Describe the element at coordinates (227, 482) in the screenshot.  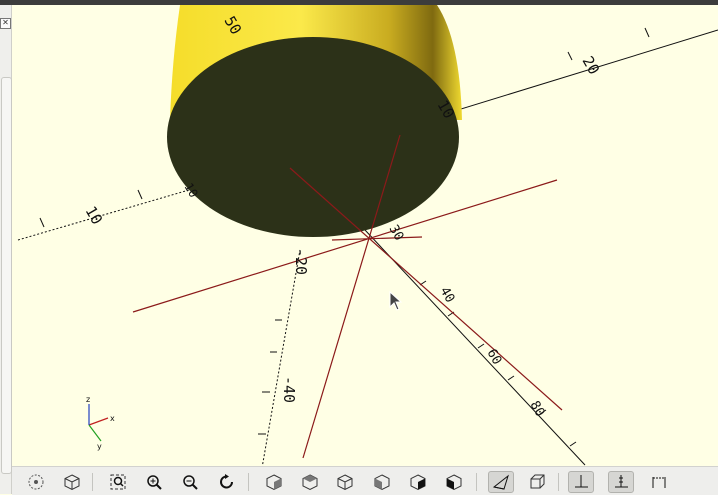
I see `reset-view-icon` at that location.